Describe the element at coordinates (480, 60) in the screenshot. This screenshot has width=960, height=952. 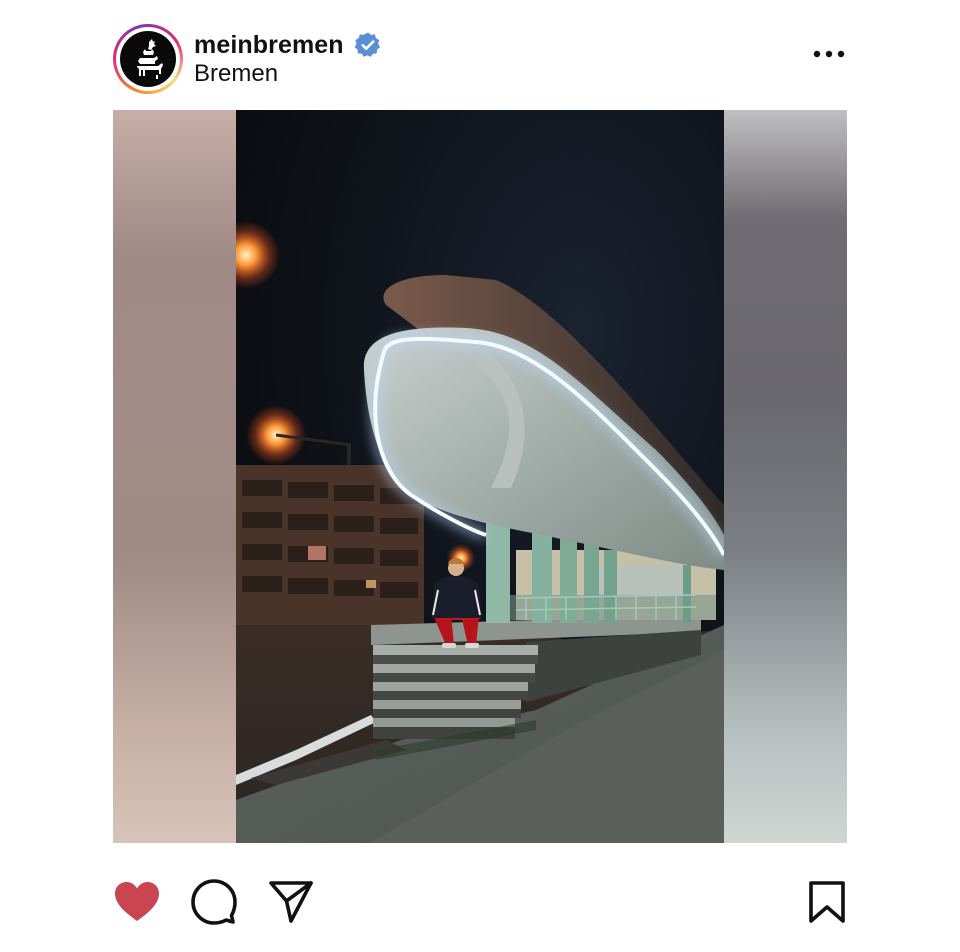
I see `post-header: meinbremen Bremen` at that location.